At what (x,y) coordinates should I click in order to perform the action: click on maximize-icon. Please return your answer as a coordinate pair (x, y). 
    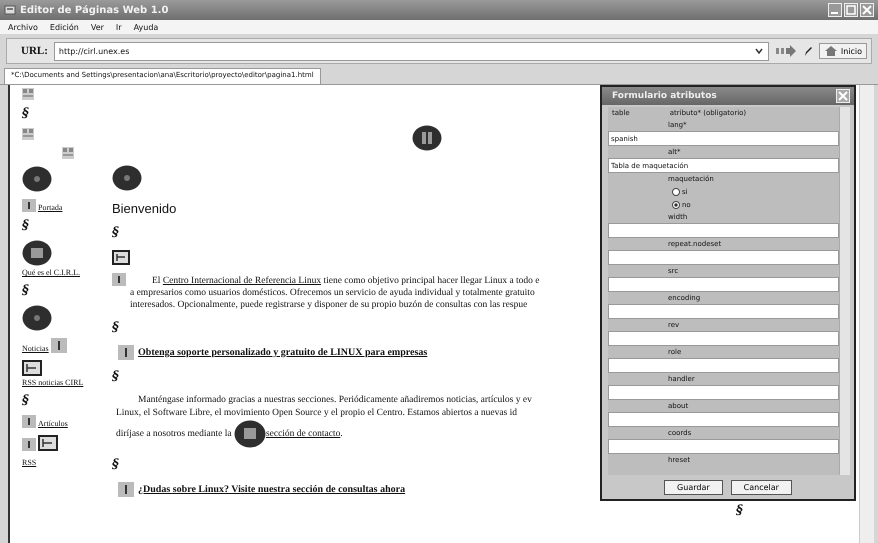
    Looking at the image, I should click on (851, 10).